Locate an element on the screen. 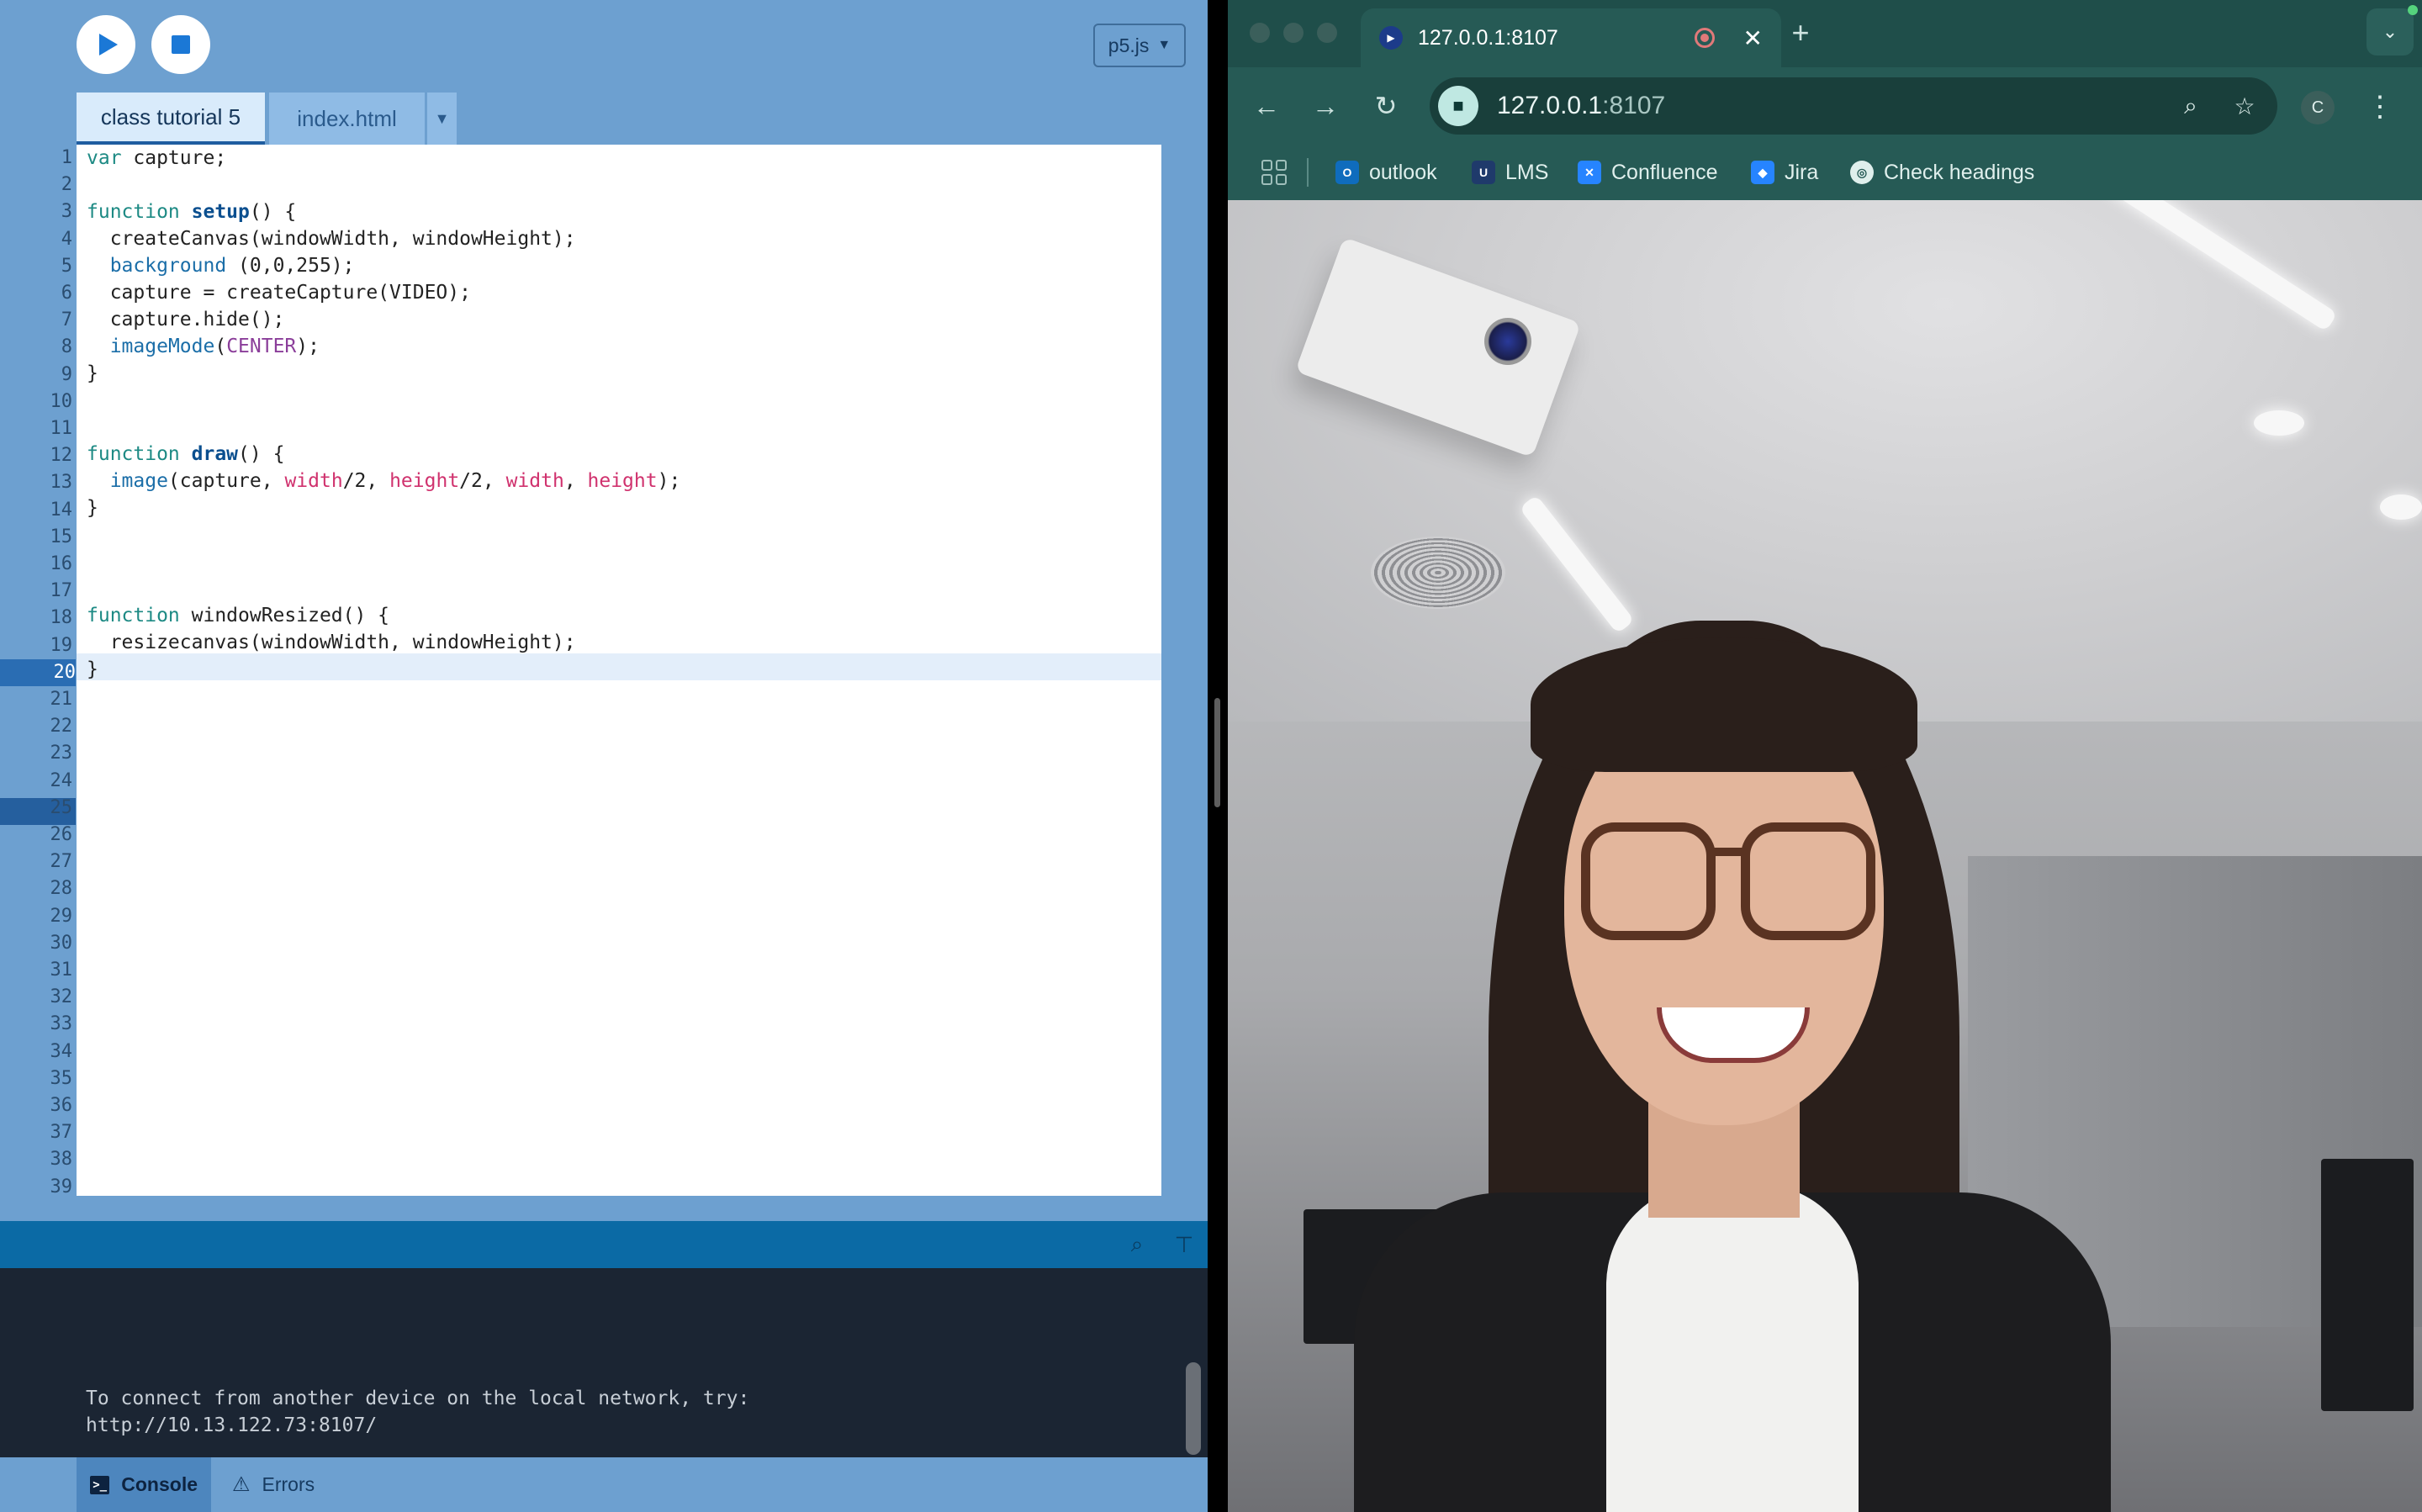 This screenshot has height=1512, width=2422. code-line: function setup() { is located at coordinates (192, 212).